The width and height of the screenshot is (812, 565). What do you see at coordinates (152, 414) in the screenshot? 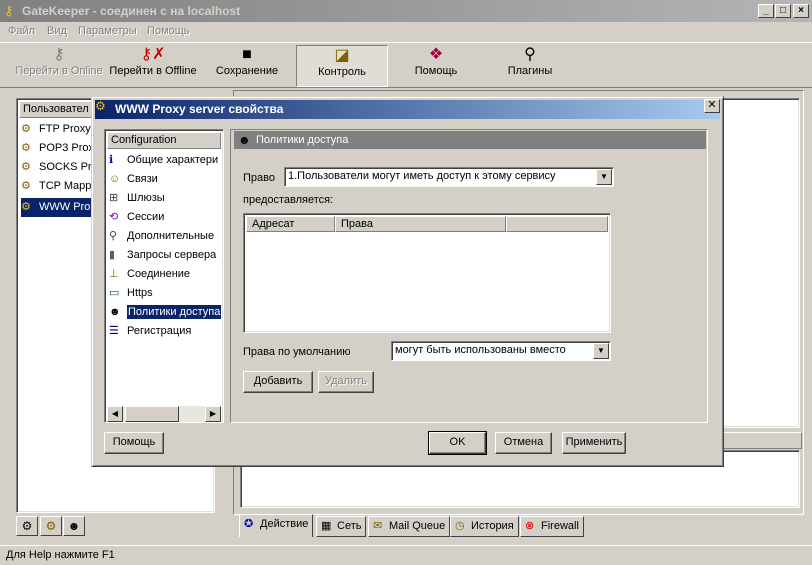
I see `scroll-thumb` at bounding box center [152, 414].